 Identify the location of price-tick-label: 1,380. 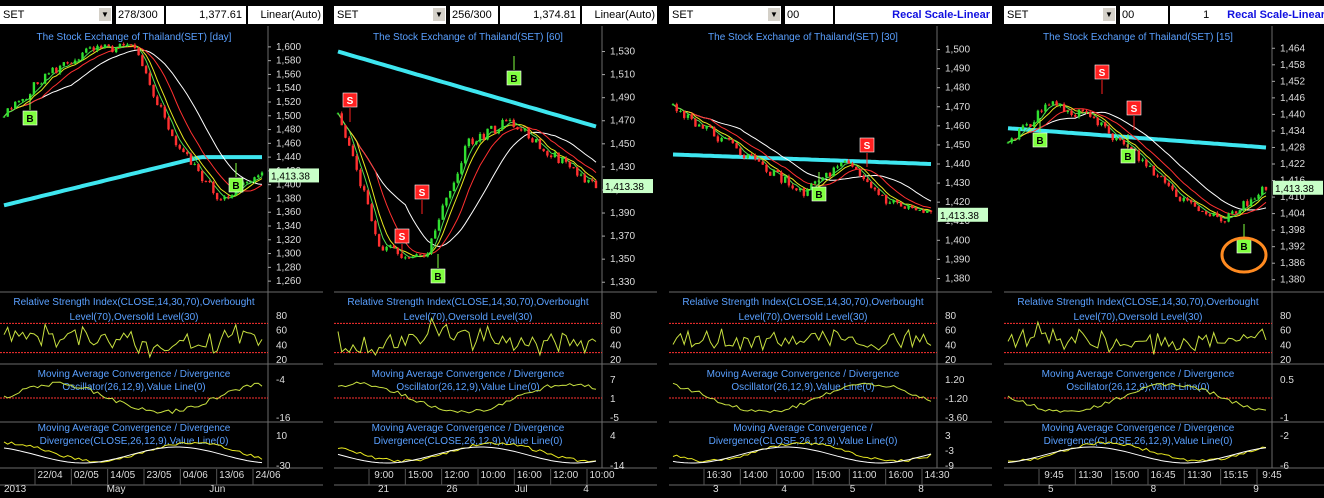
(288, 198).